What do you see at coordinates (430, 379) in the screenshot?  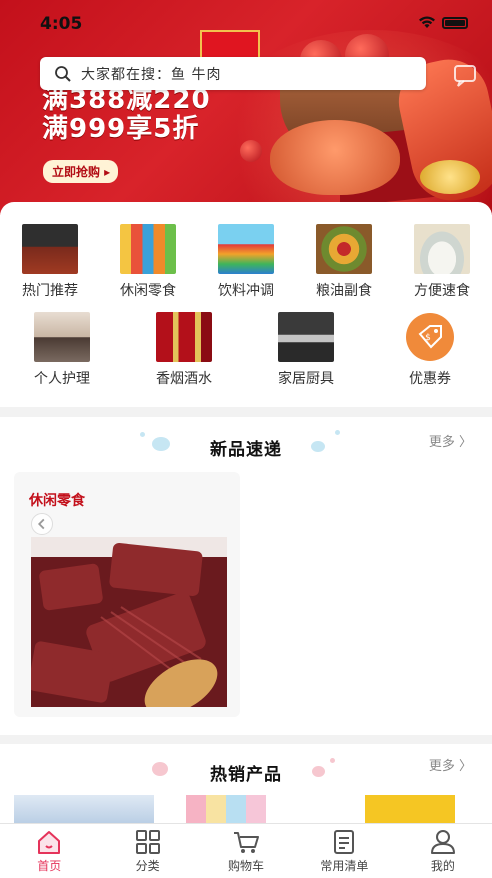 I see `category-label: 优惠券` at bounding box center [430, 379].